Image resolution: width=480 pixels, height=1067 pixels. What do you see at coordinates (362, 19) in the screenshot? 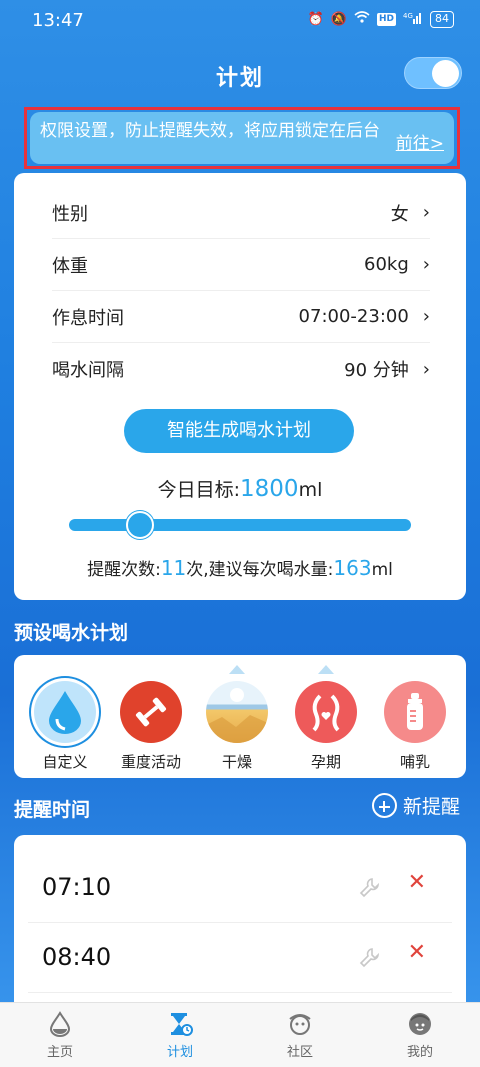
I see `wifi-icon` at bounding box center [362, 19].